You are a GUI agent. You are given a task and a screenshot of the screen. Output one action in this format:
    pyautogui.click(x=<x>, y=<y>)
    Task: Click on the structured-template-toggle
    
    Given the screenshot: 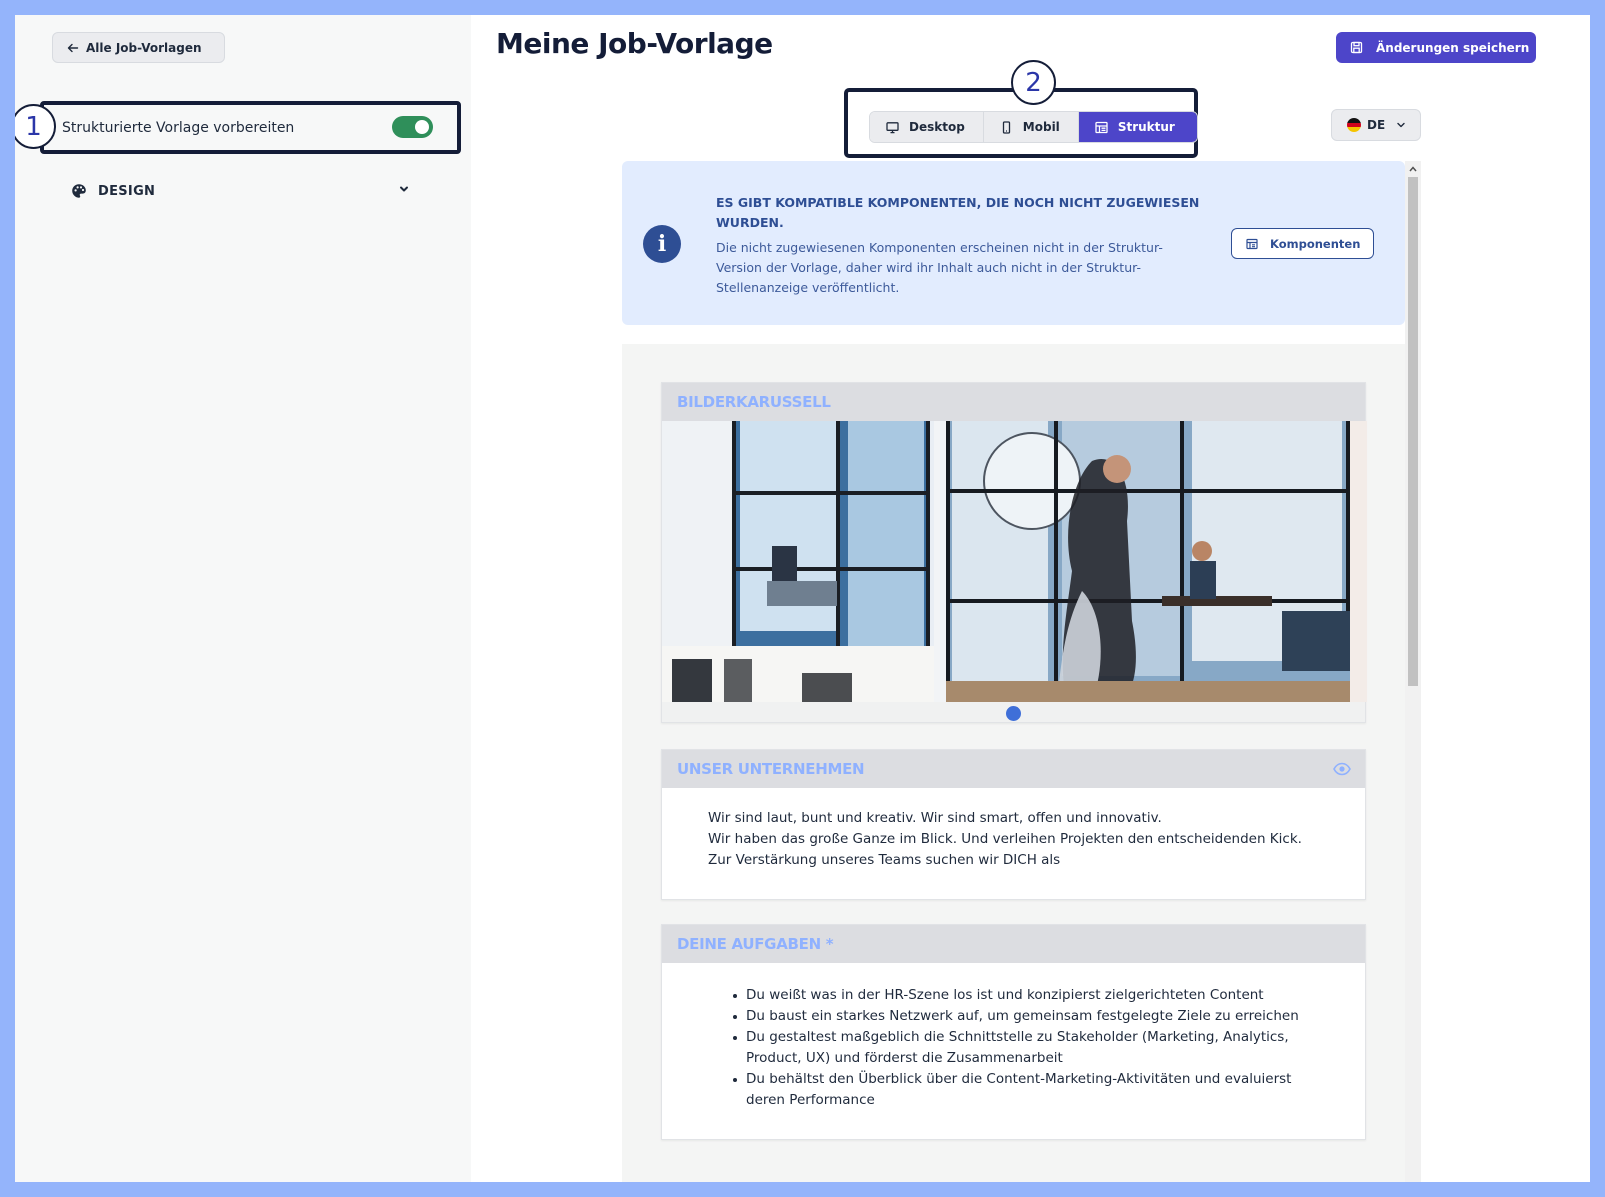 What is the action you would take?
    pyautogui.click(x=412, y=127)
    